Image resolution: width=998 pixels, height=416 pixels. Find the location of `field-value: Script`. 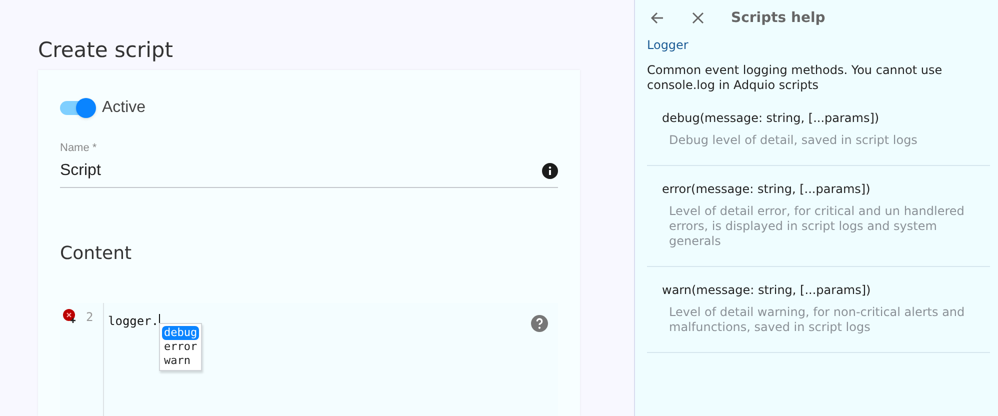

field-value: Script is located at coordinates (80, 170).